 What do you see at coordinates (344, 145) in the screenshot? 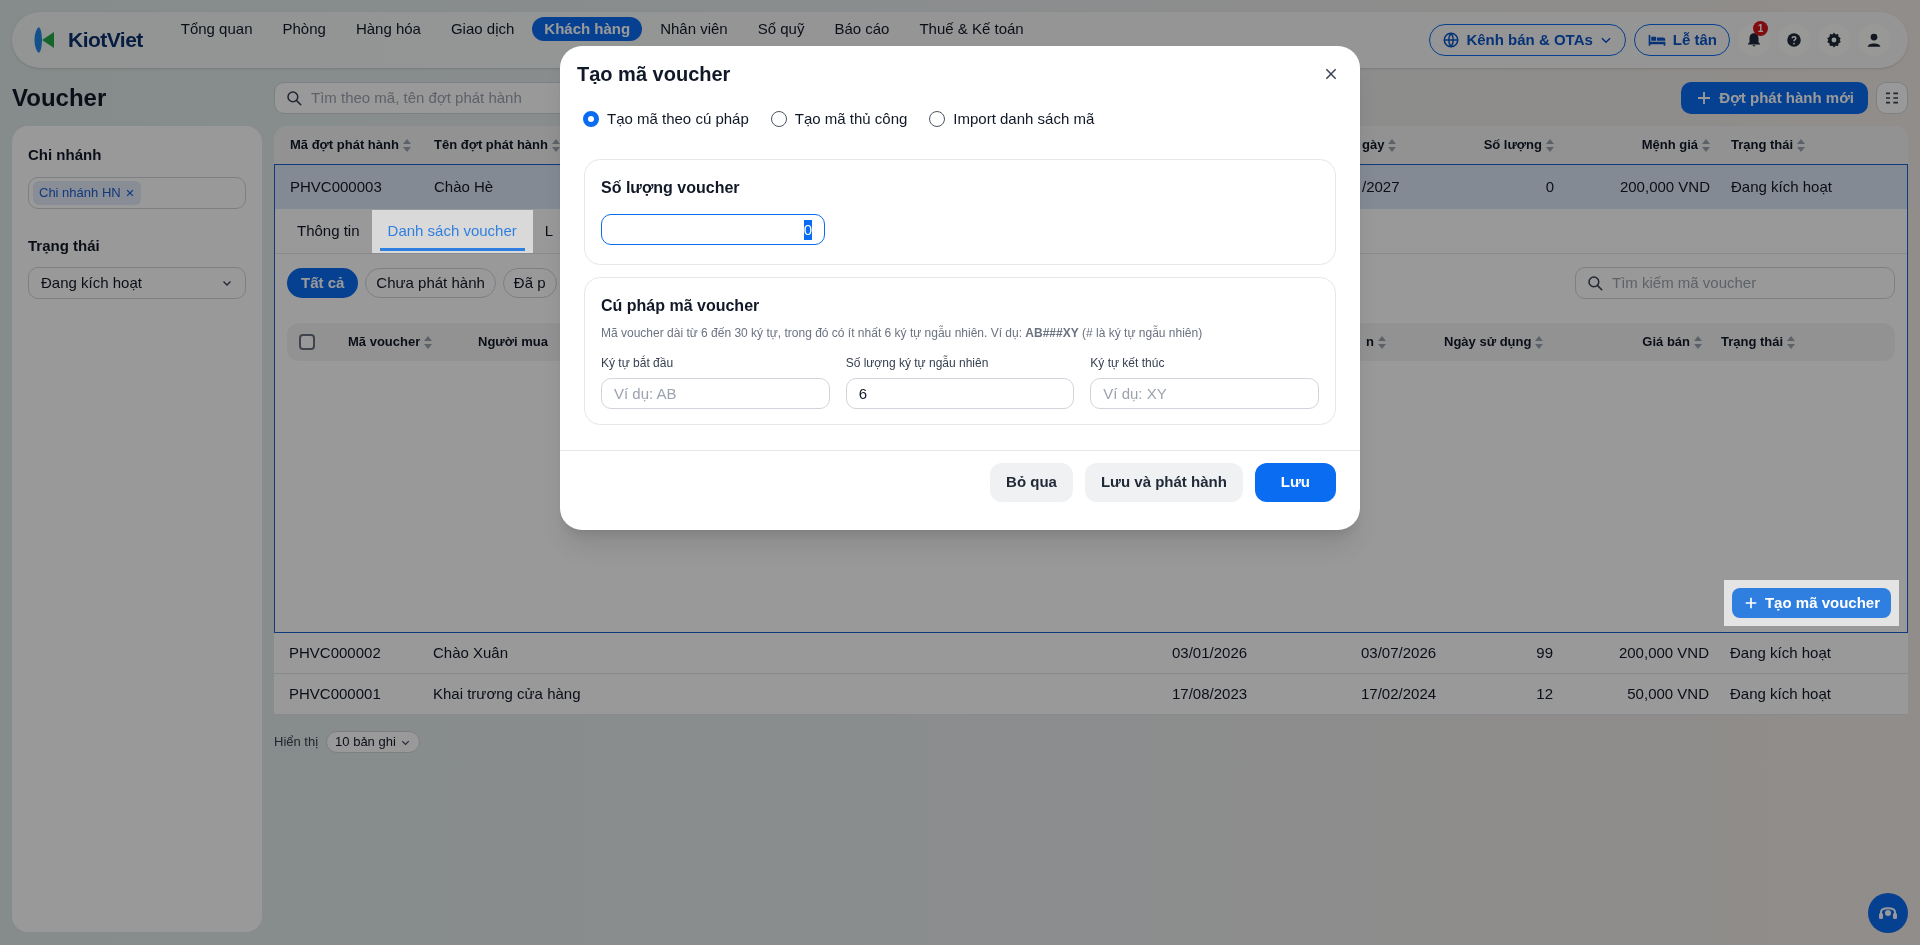
I see `column-header: Mã đợt phát hành` at bounding box center [344, 145].